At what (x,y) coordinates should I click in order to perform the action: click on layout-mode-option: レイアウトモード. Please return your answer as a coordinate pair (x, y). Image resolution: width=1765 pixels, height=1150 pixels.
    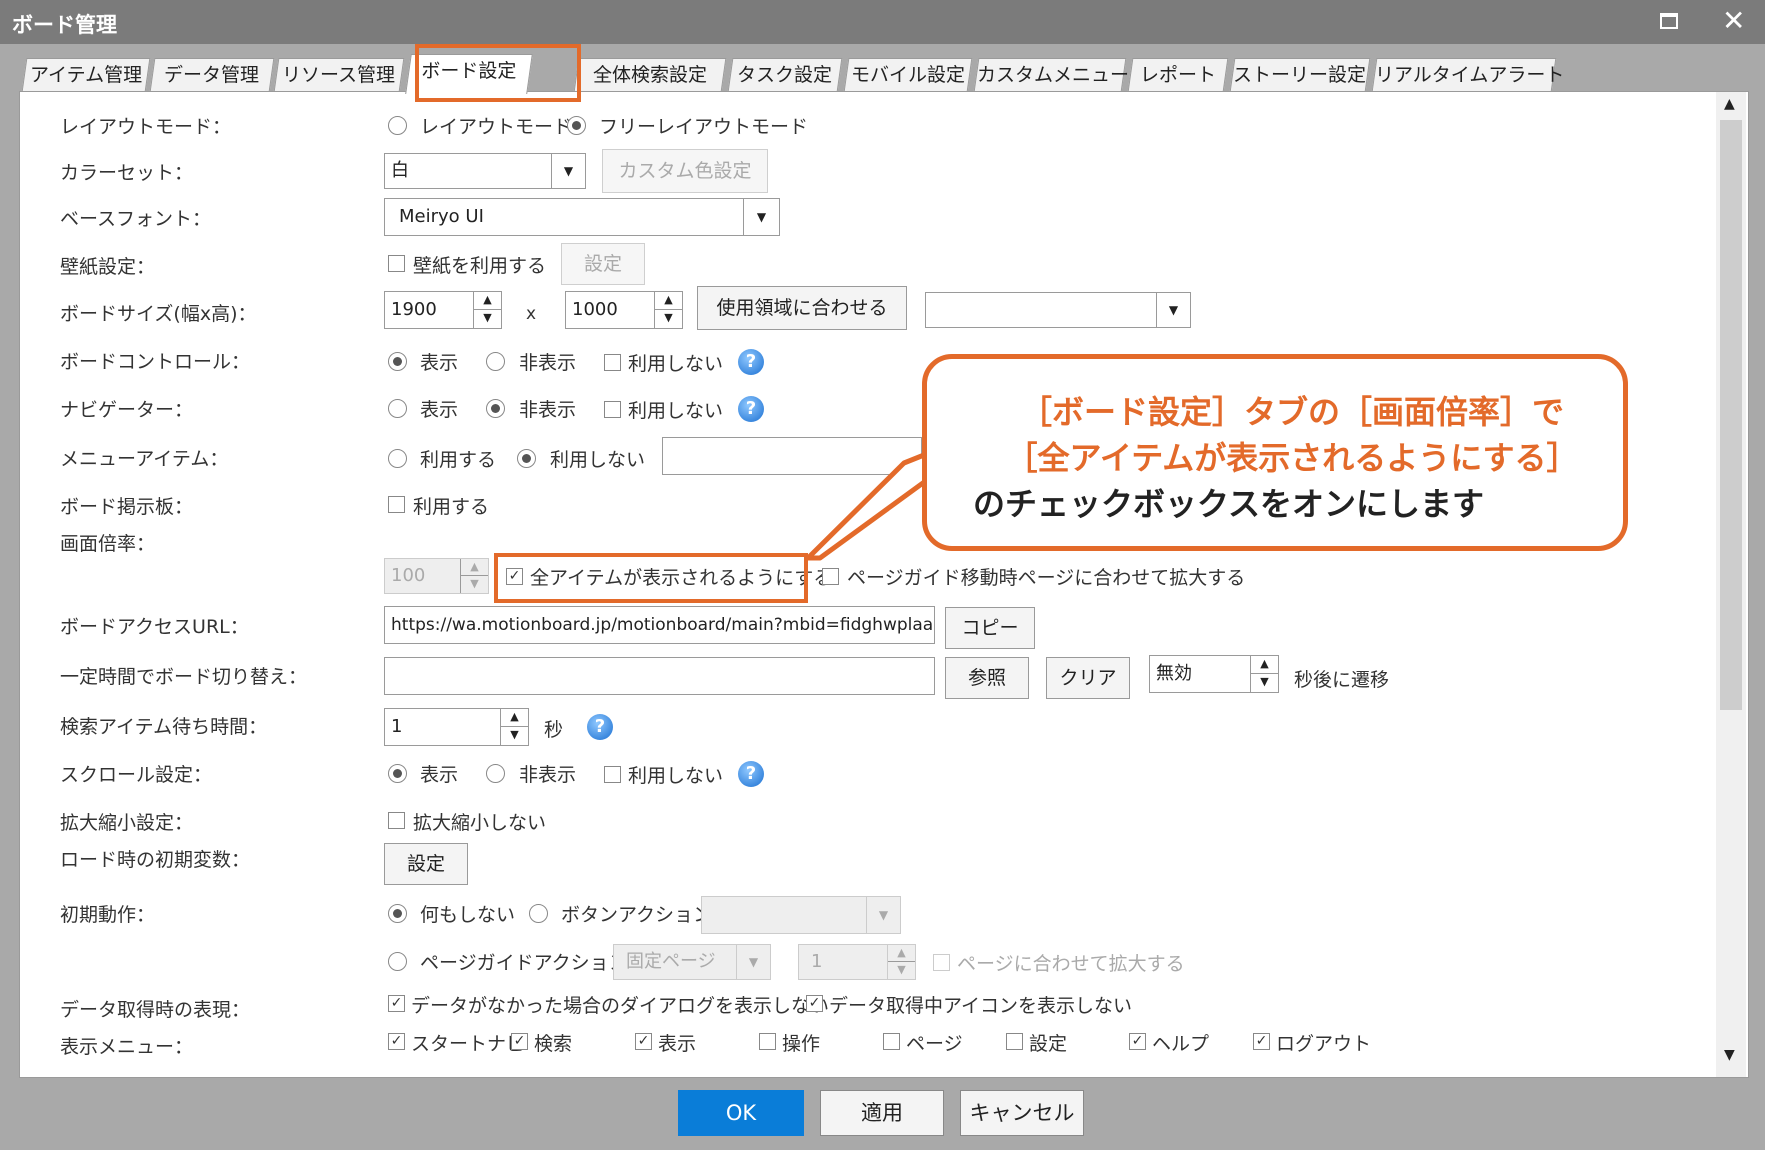
    Looking at the image, I should click on (496, 127).